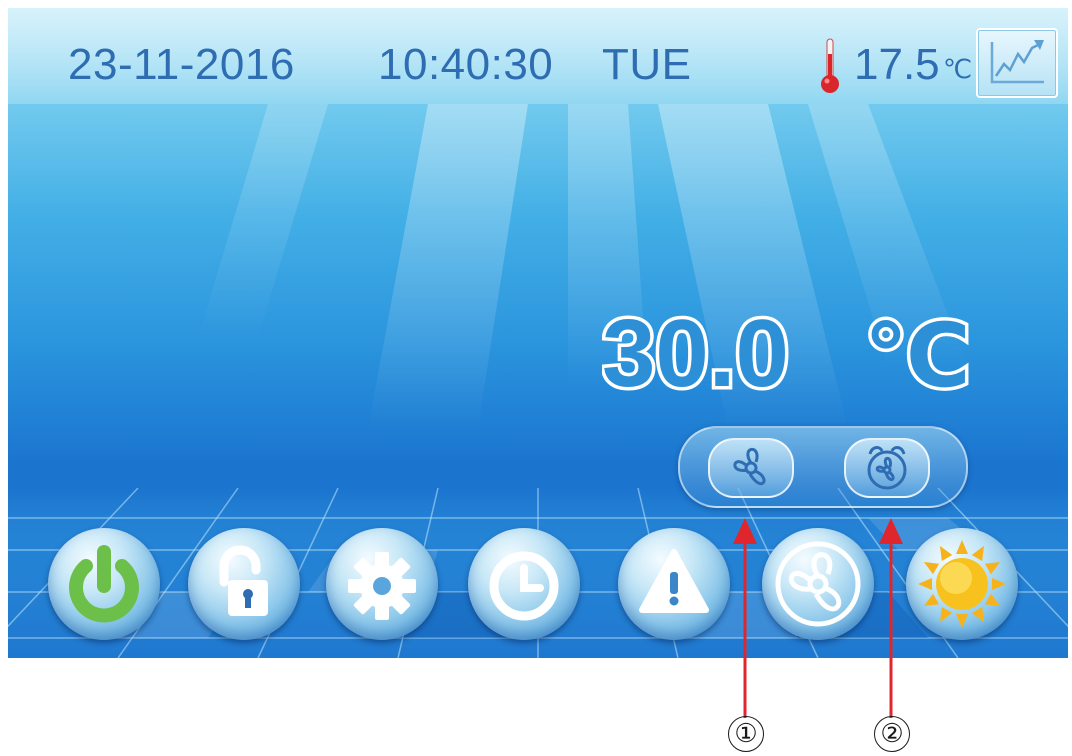  I want to click on date-text: 23-11-2016, so click(181, 64).